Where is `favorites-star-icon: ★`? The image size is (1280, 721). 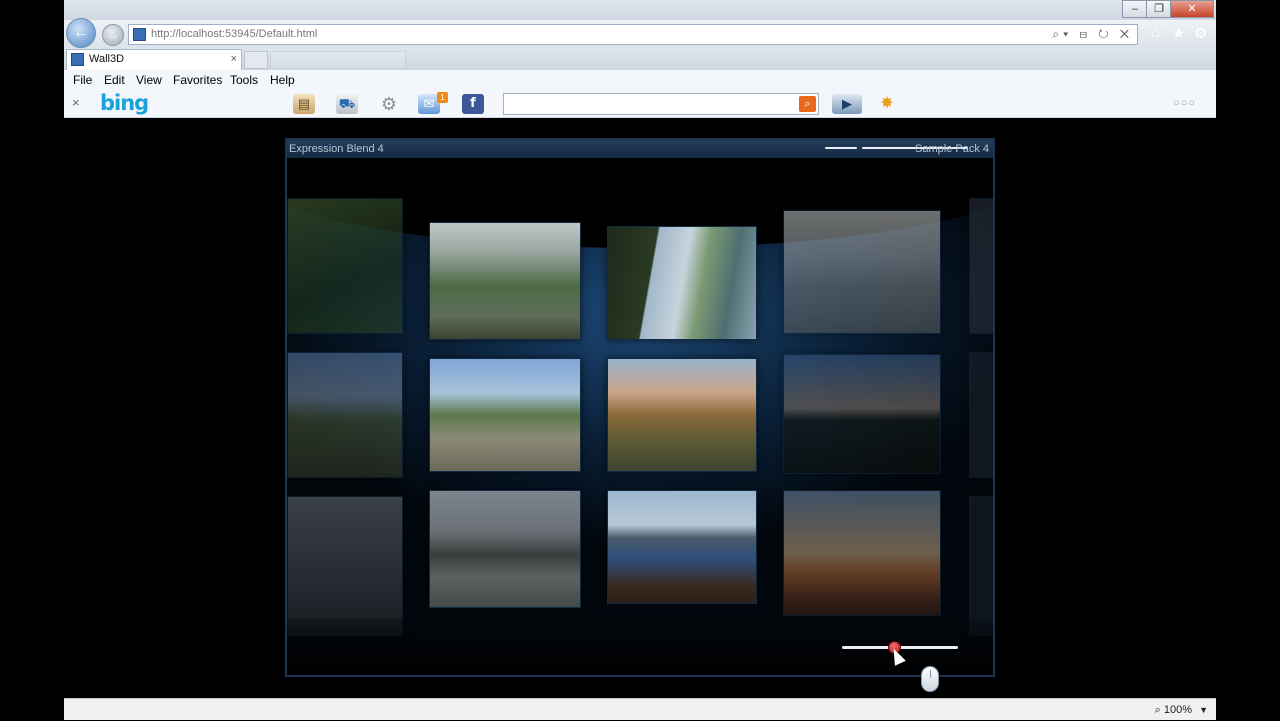
favorites-star-icon: ★ is located at coordinates (1178, 33).